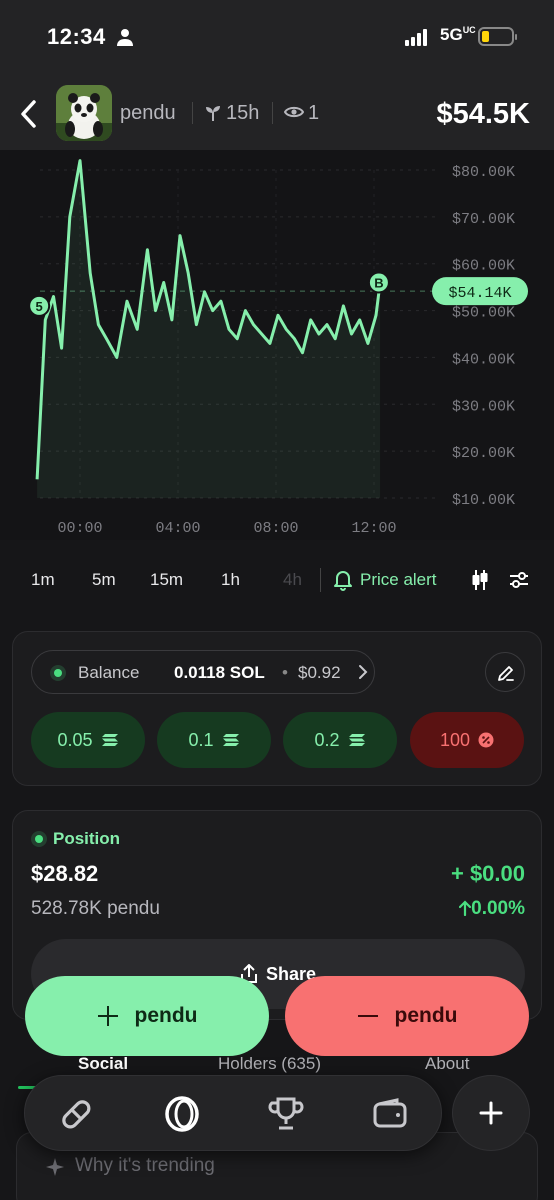 This screenshot has width=554, height=1200. What do you see at coordinates (95, 908) in the screenshot?
I see `position-tokens: 528.78K pendu` at bounding box center [95, 908].